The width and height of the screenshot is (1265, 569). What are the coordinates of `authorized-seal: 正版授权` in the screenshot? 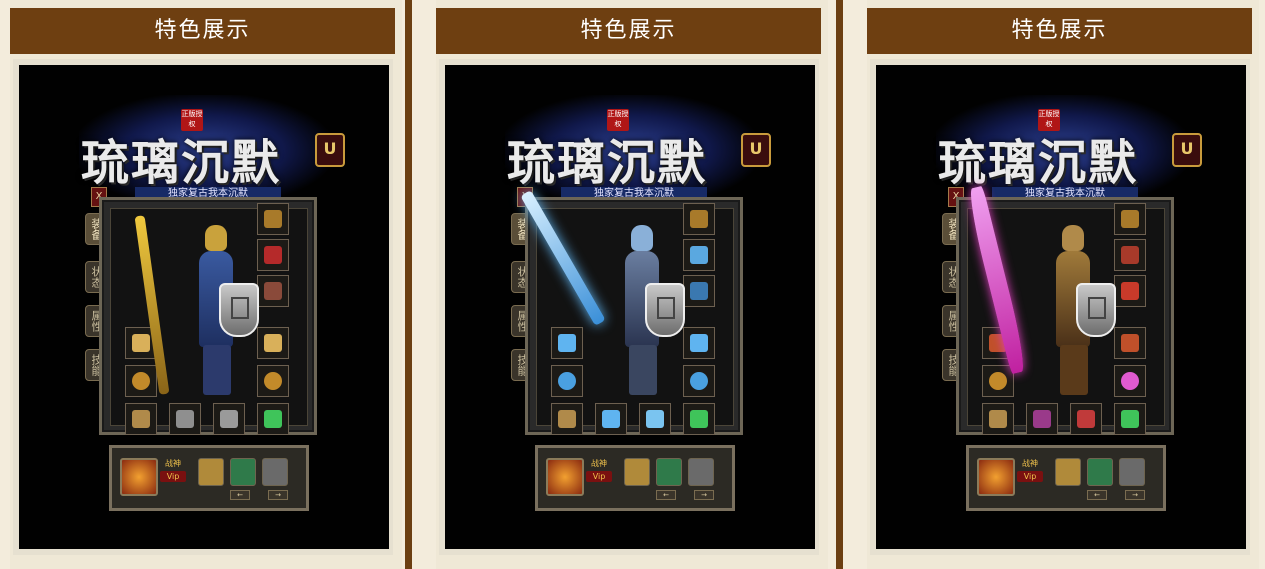 It's located at (1049, 120).